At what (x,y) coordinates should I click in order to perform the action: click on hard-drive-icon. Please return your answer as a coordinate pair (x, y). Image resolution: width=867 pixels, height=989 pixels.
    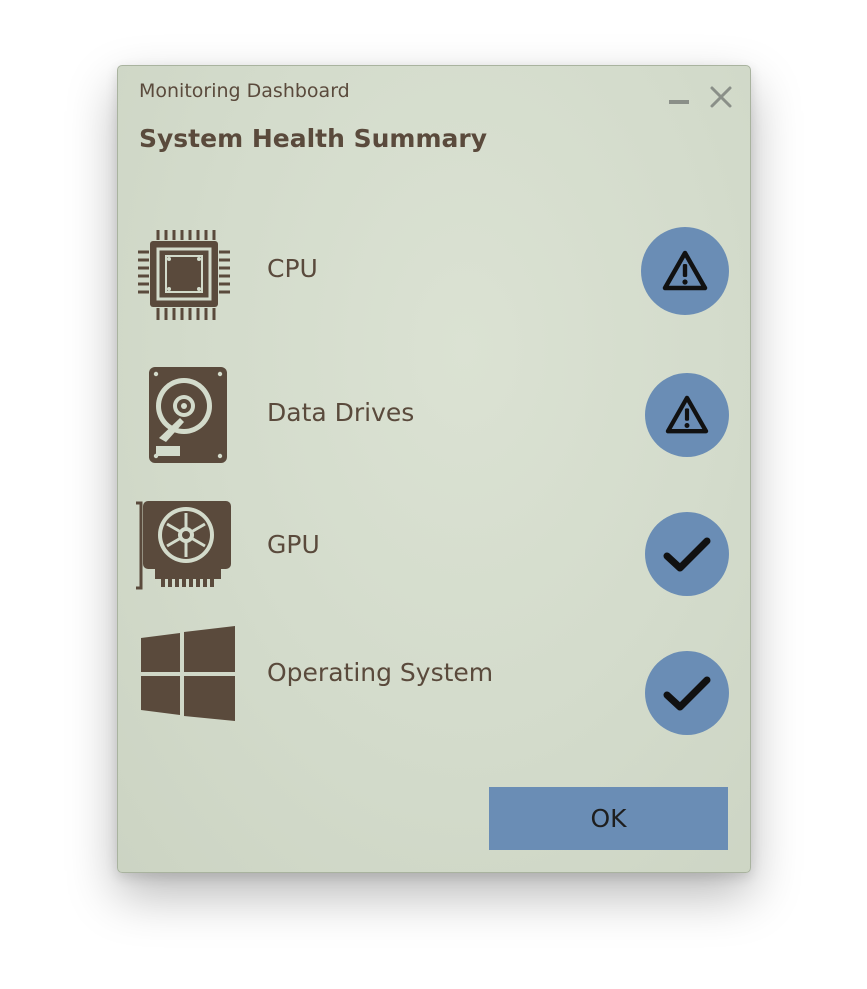
    Looking at the image, I should click on (188, 415).